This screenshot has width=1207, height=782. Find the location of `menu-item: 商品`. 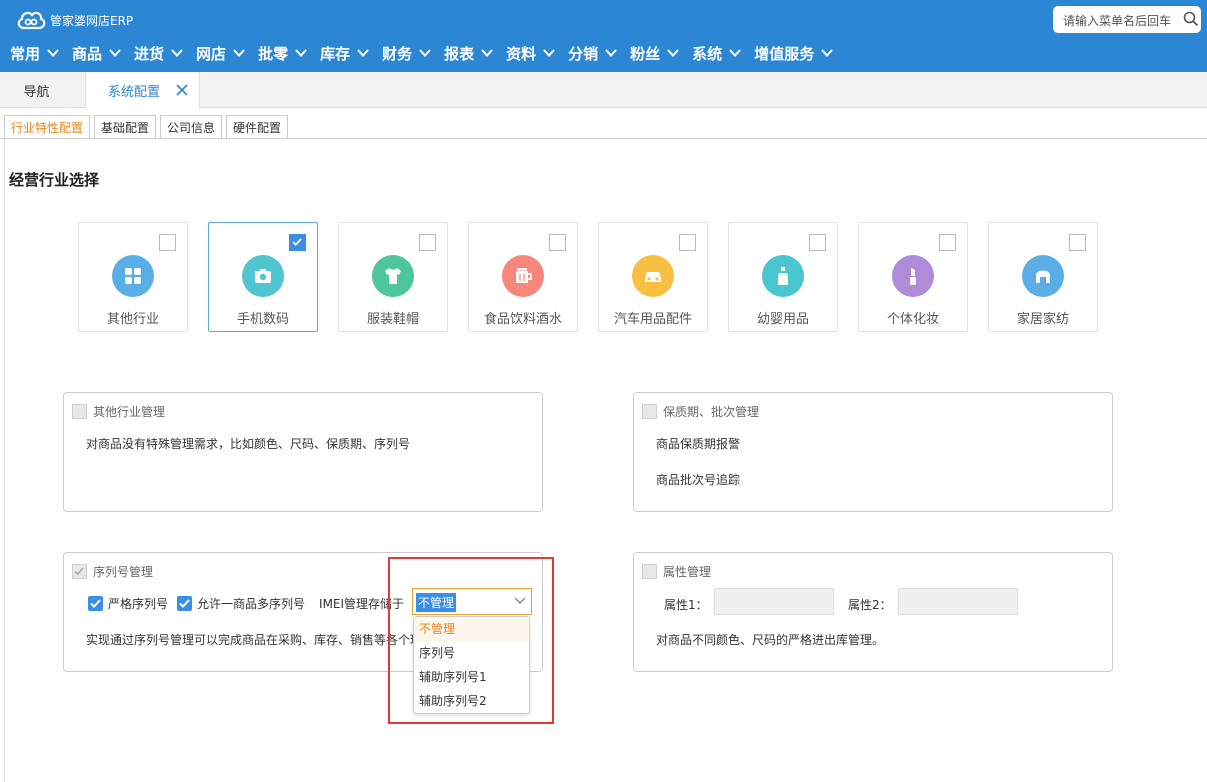

menu-item: 商品 is located at coordinates (96, 53).